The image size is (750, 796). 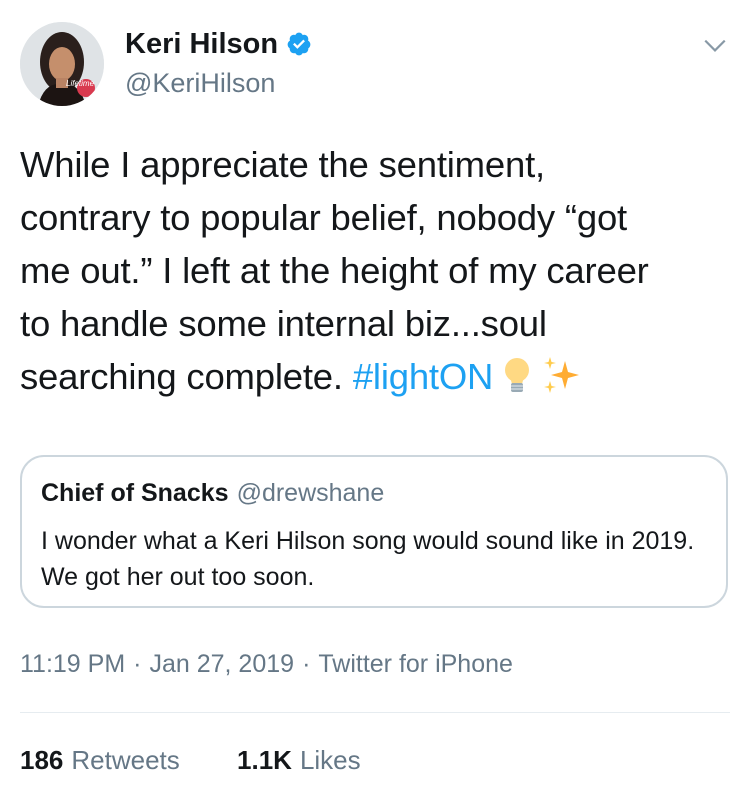 I want to click on light-bulb-icon, so click(x=517, y=375).